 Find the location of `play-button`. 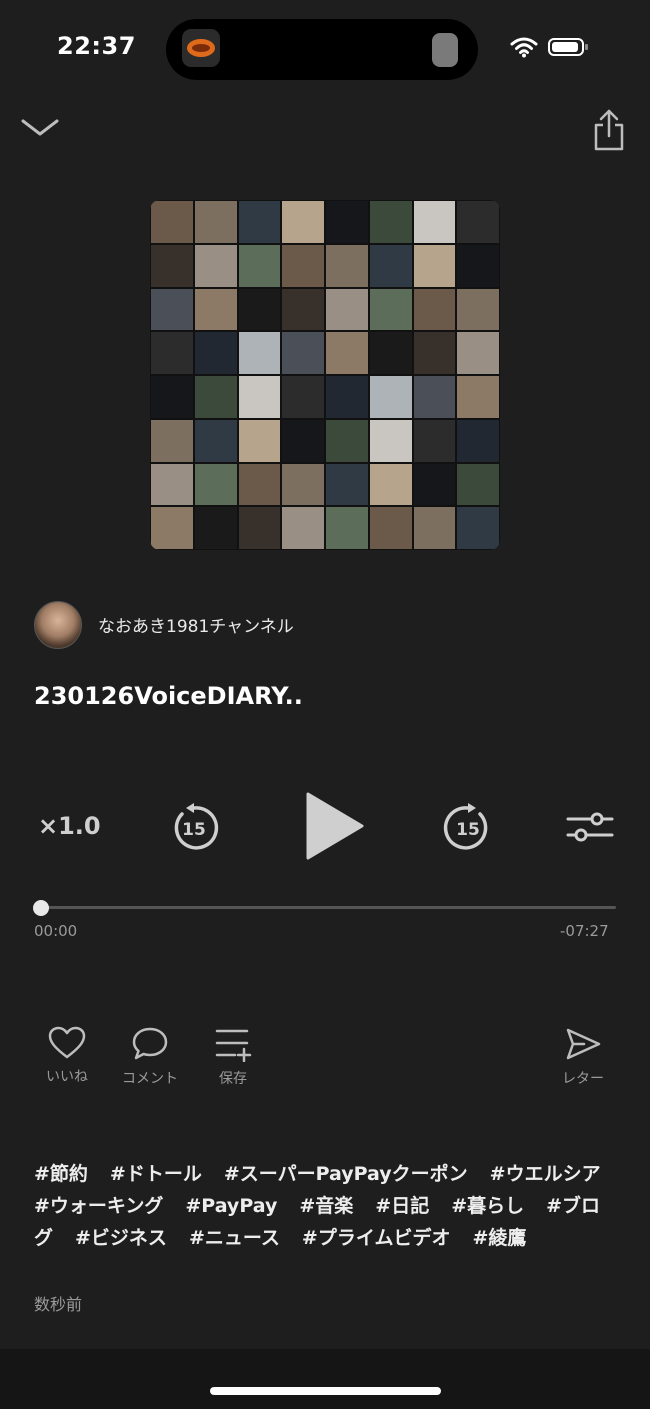

play-button is located at coordinates (335, 828).